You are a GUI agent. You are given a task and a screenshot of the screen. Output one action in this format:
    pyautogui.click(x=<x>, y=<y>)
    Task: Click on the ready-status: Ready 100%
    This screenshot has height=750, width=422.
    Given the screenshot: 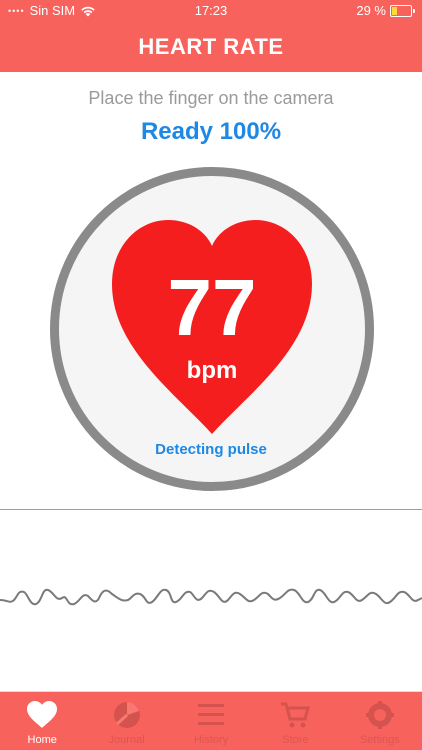 What is the action you would take?
    pyautogui.click(x=211, y=131)
    